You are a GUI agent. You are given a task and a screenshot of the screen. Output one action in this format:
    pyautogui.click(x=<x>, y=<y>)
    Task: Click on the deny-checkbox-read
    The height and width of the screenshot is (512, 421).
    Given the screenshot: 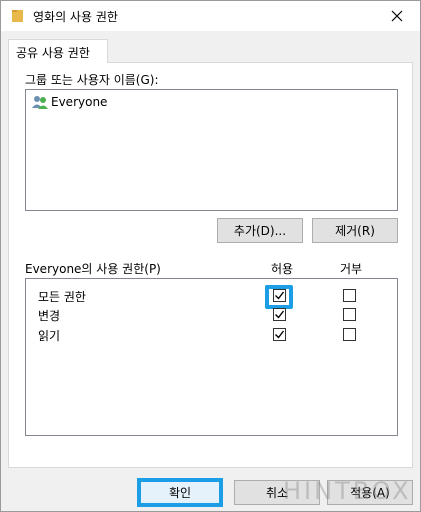 What is the action you would take?
    pyautogui.click(x=349, y=334)
    